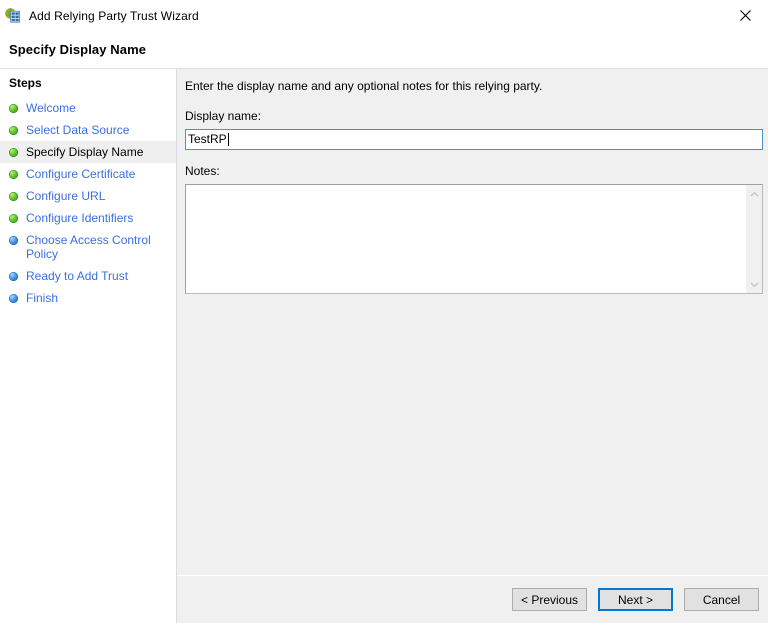  I want to click on chevron-up-icon, so click(754, 194).